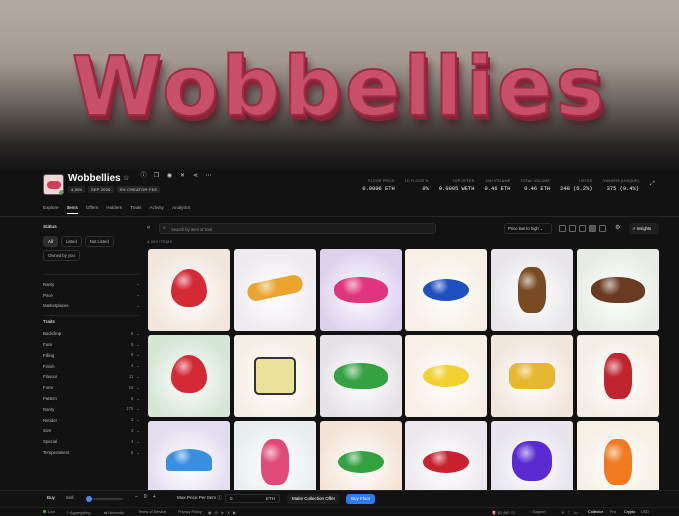 Image resolution: width=679 pixels, height=516 pixels. I want to click on trait-filter-row: Flavour 11 ⌄, so click(91, 377).